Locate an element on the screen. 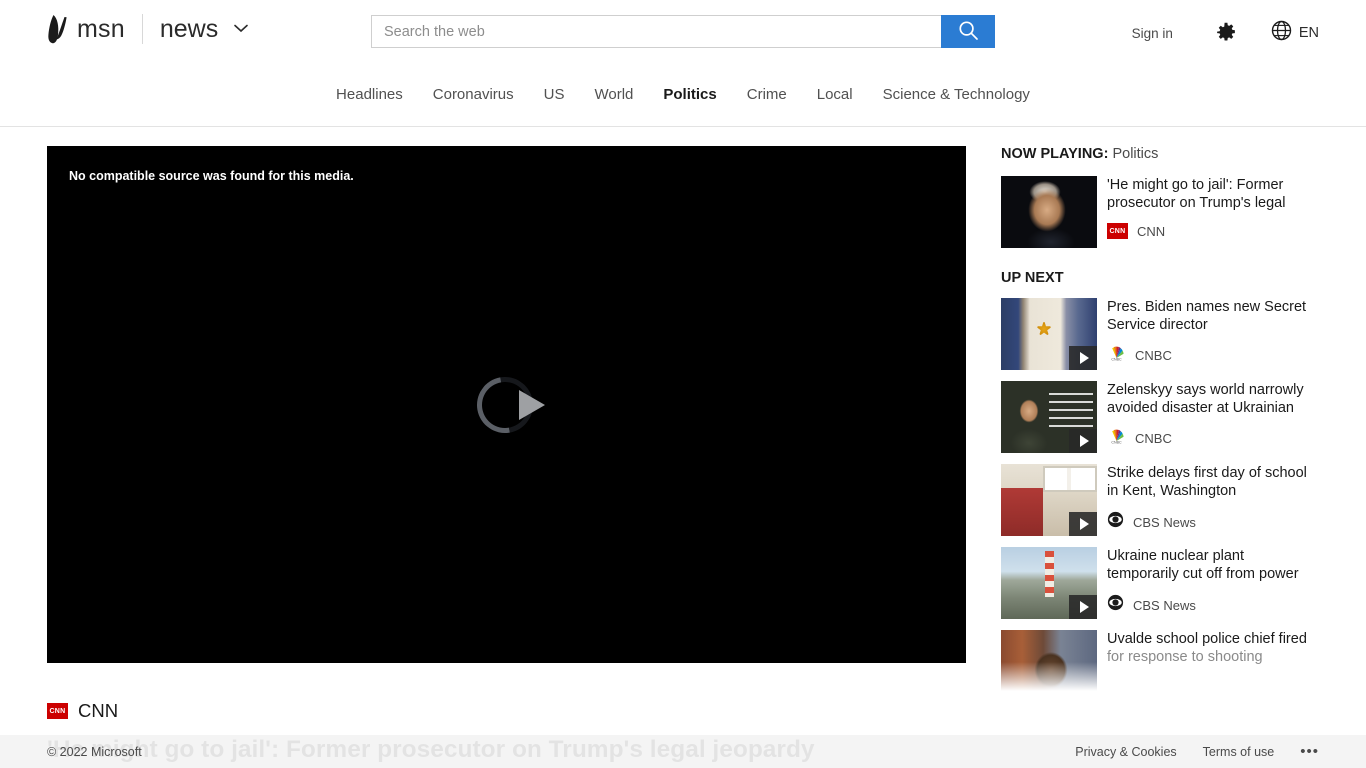  language-code: EN is located at coordinates (1308, 33).